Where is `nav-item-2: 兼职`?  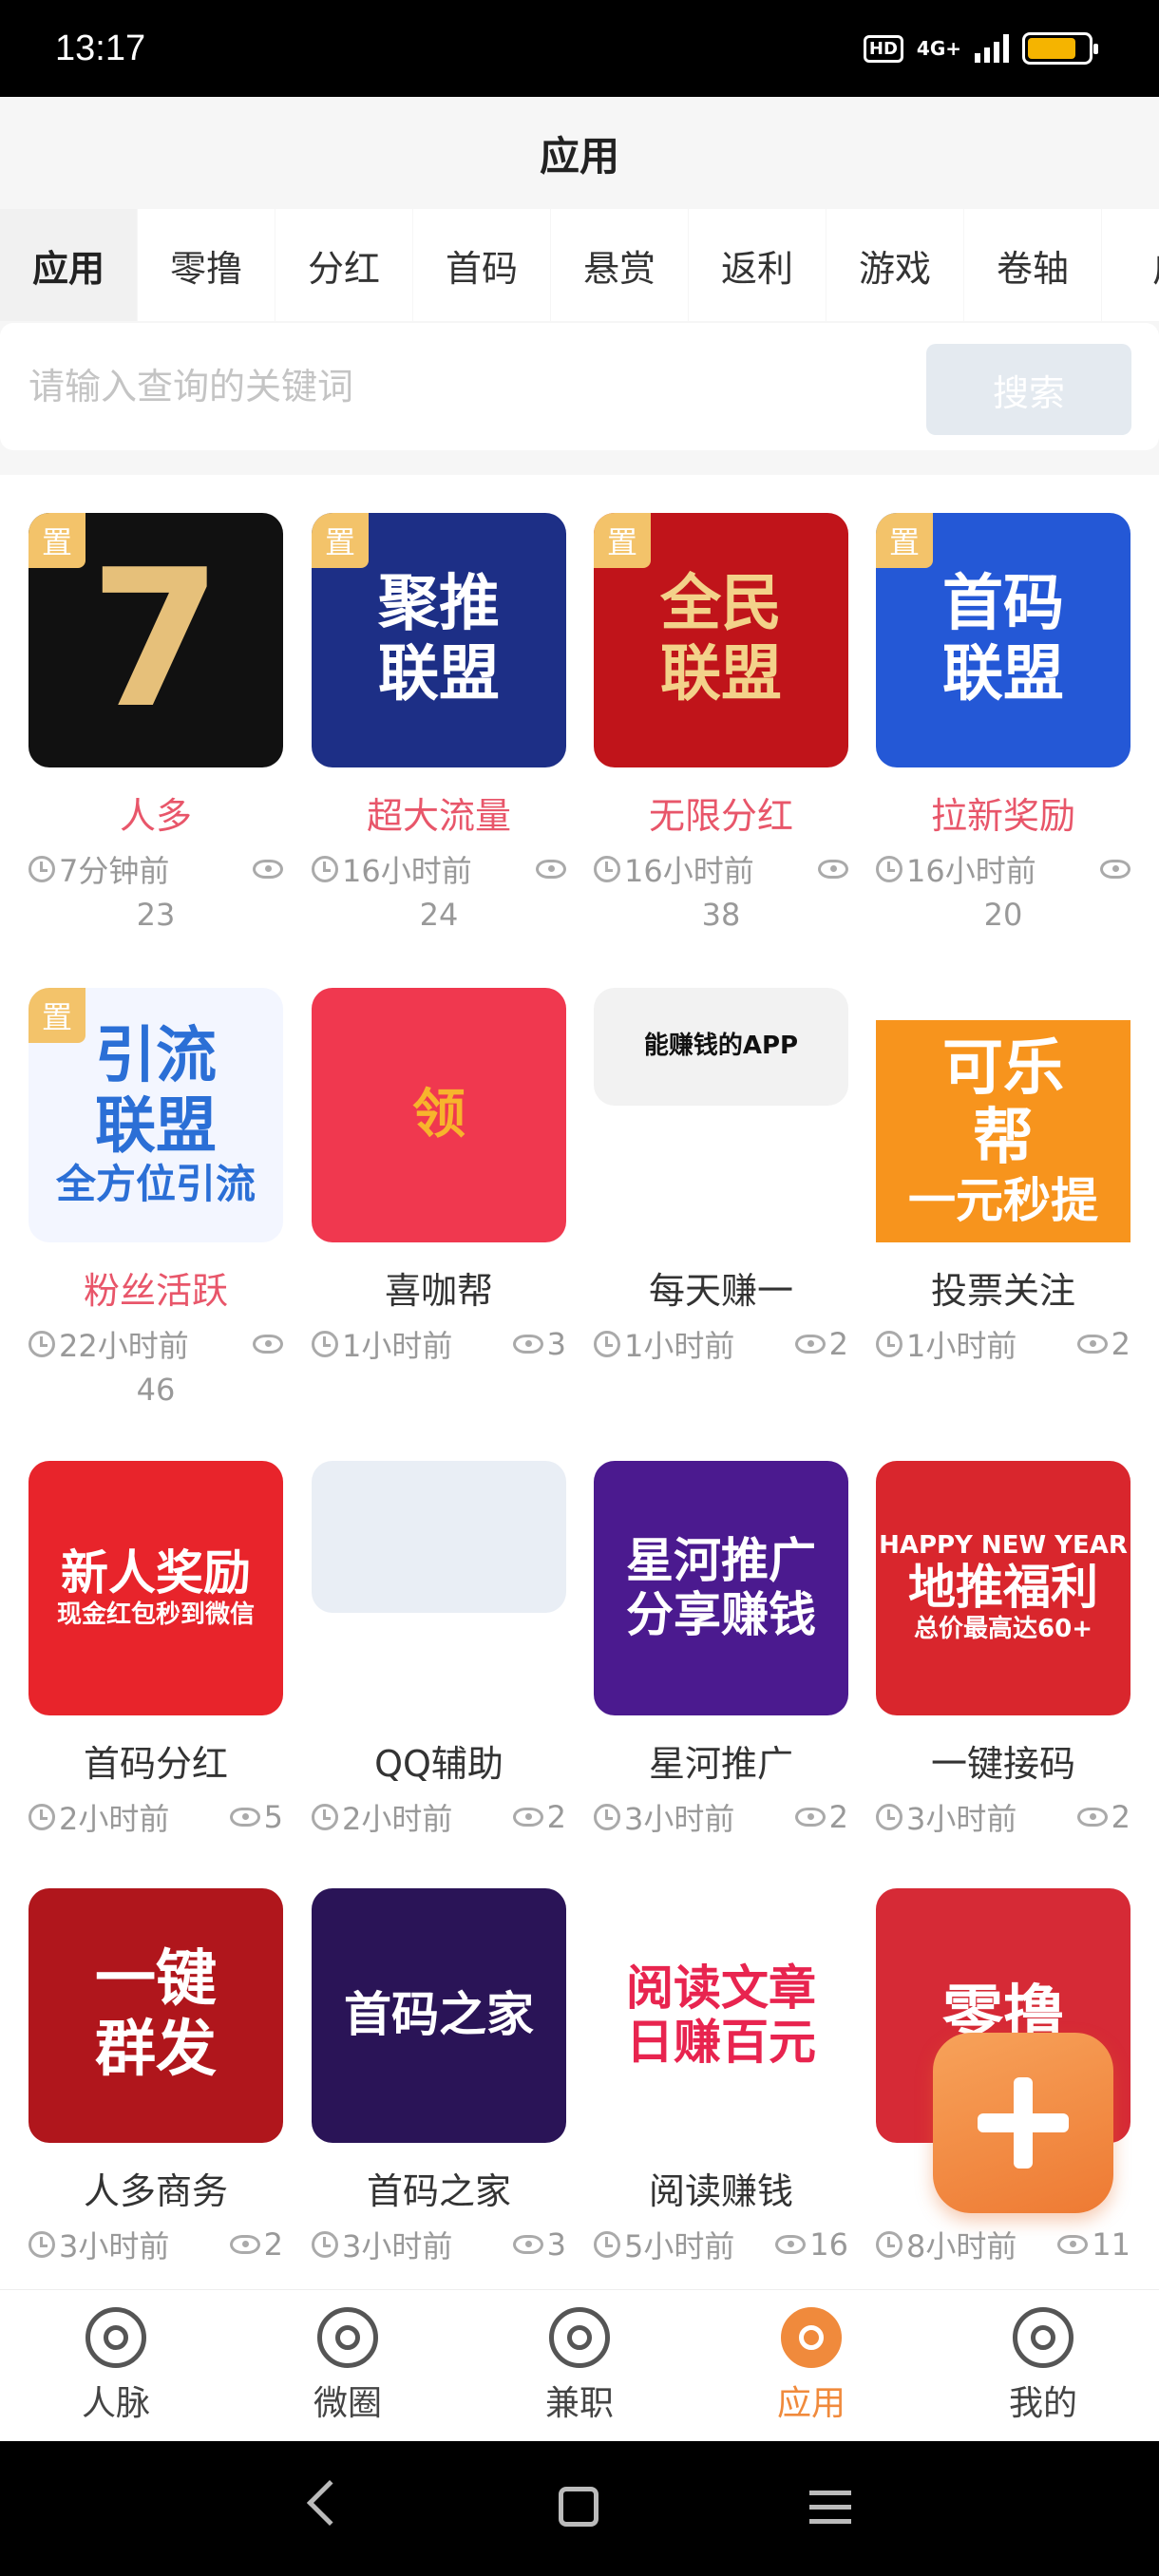 nav-item-2: 兼职 is located at coordinates (579, 2365).